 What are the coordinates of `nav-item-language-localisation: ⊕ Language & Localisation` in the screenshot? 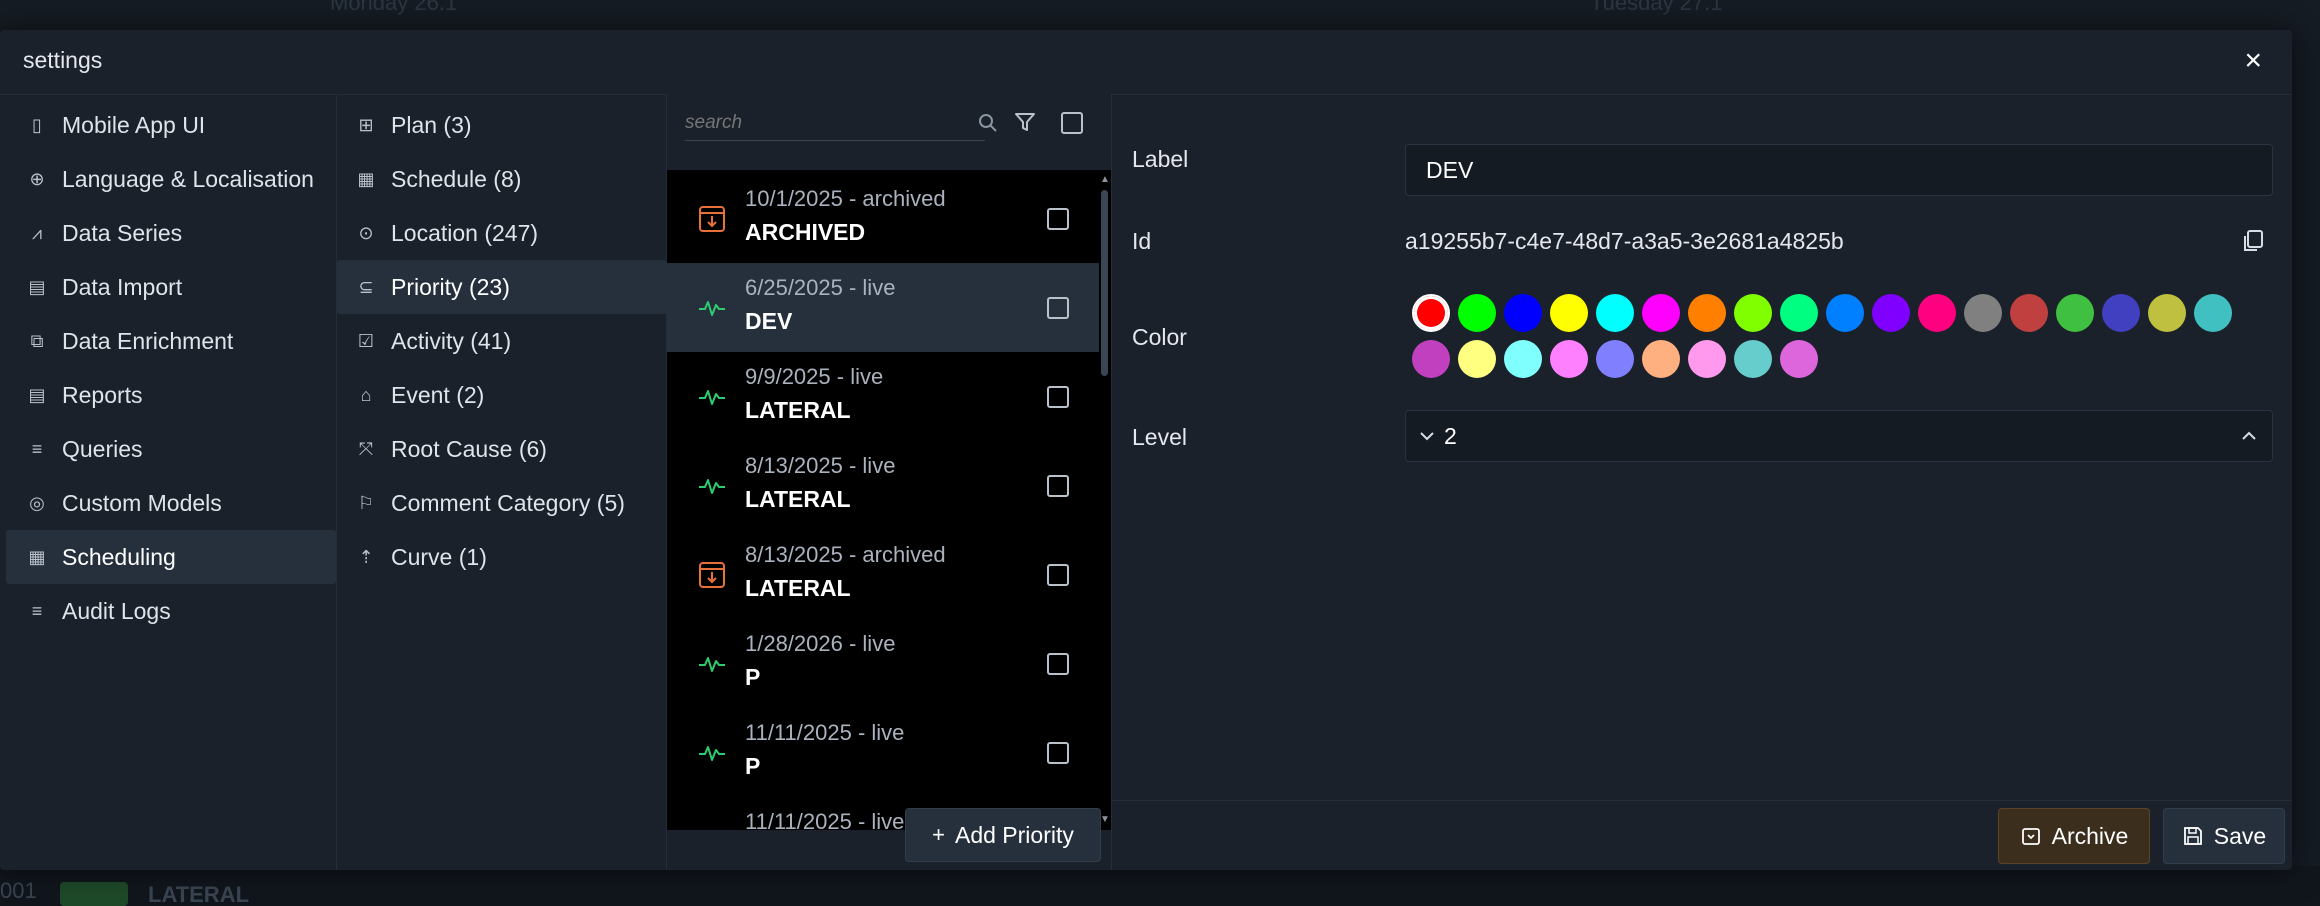 It's located at (171, 179).